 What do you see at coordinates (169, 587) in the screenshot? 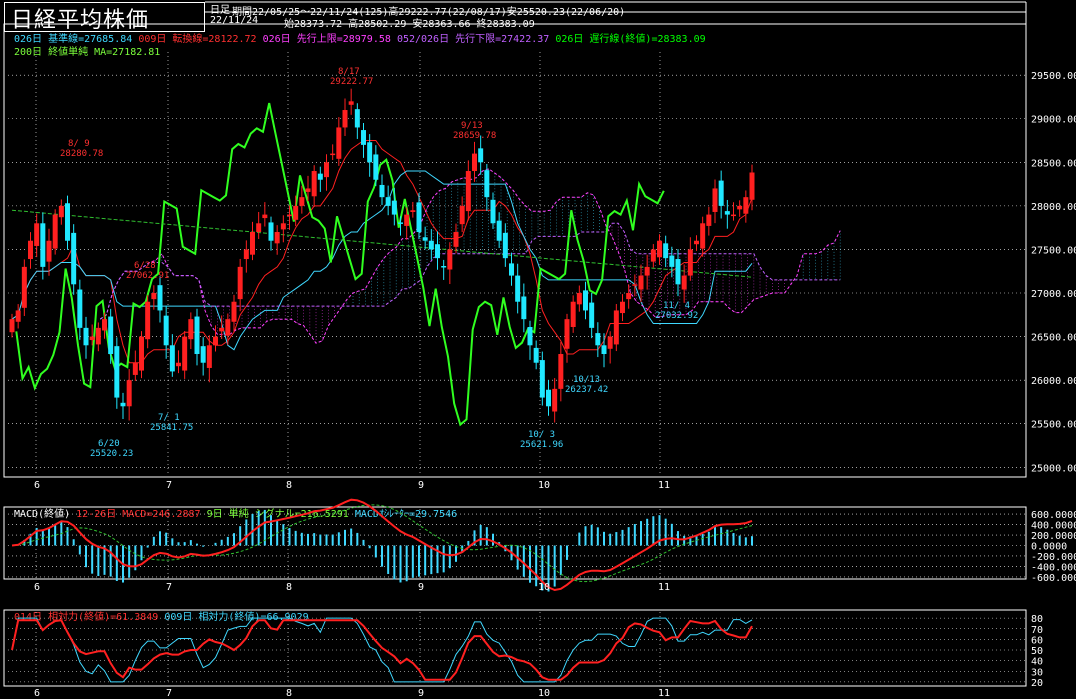
I see `x-month-label: 7` at bounding box center [169, 587].